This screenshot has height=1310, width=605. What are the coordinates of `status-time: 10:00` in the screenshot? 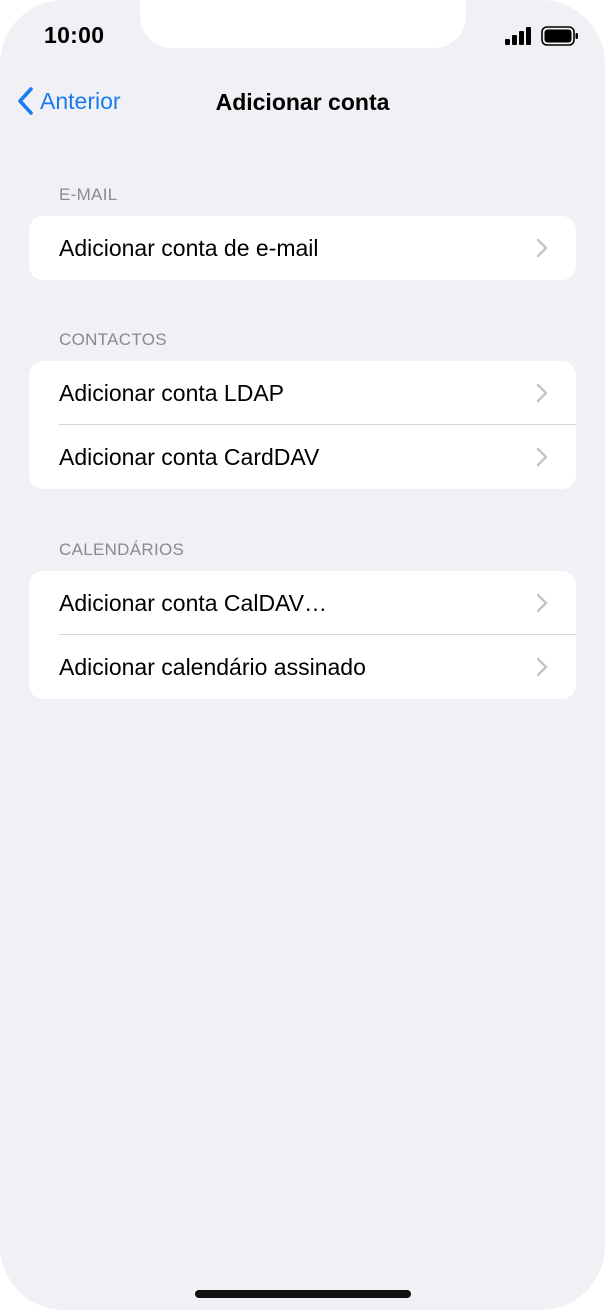 It's located at (74, 35).